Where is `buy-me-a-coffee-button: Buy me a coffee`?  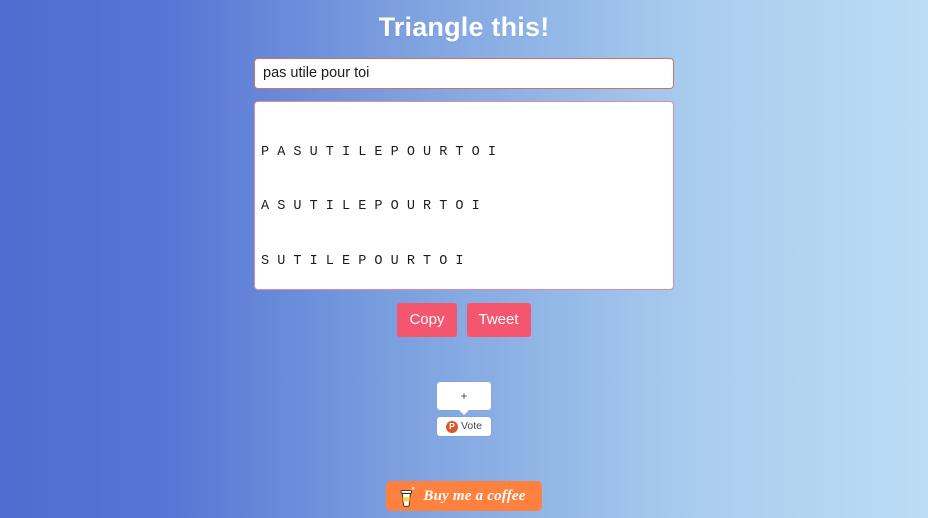 buy-me-a-coffee-button: Buy me a coffee is located at coordinates (464, 496).